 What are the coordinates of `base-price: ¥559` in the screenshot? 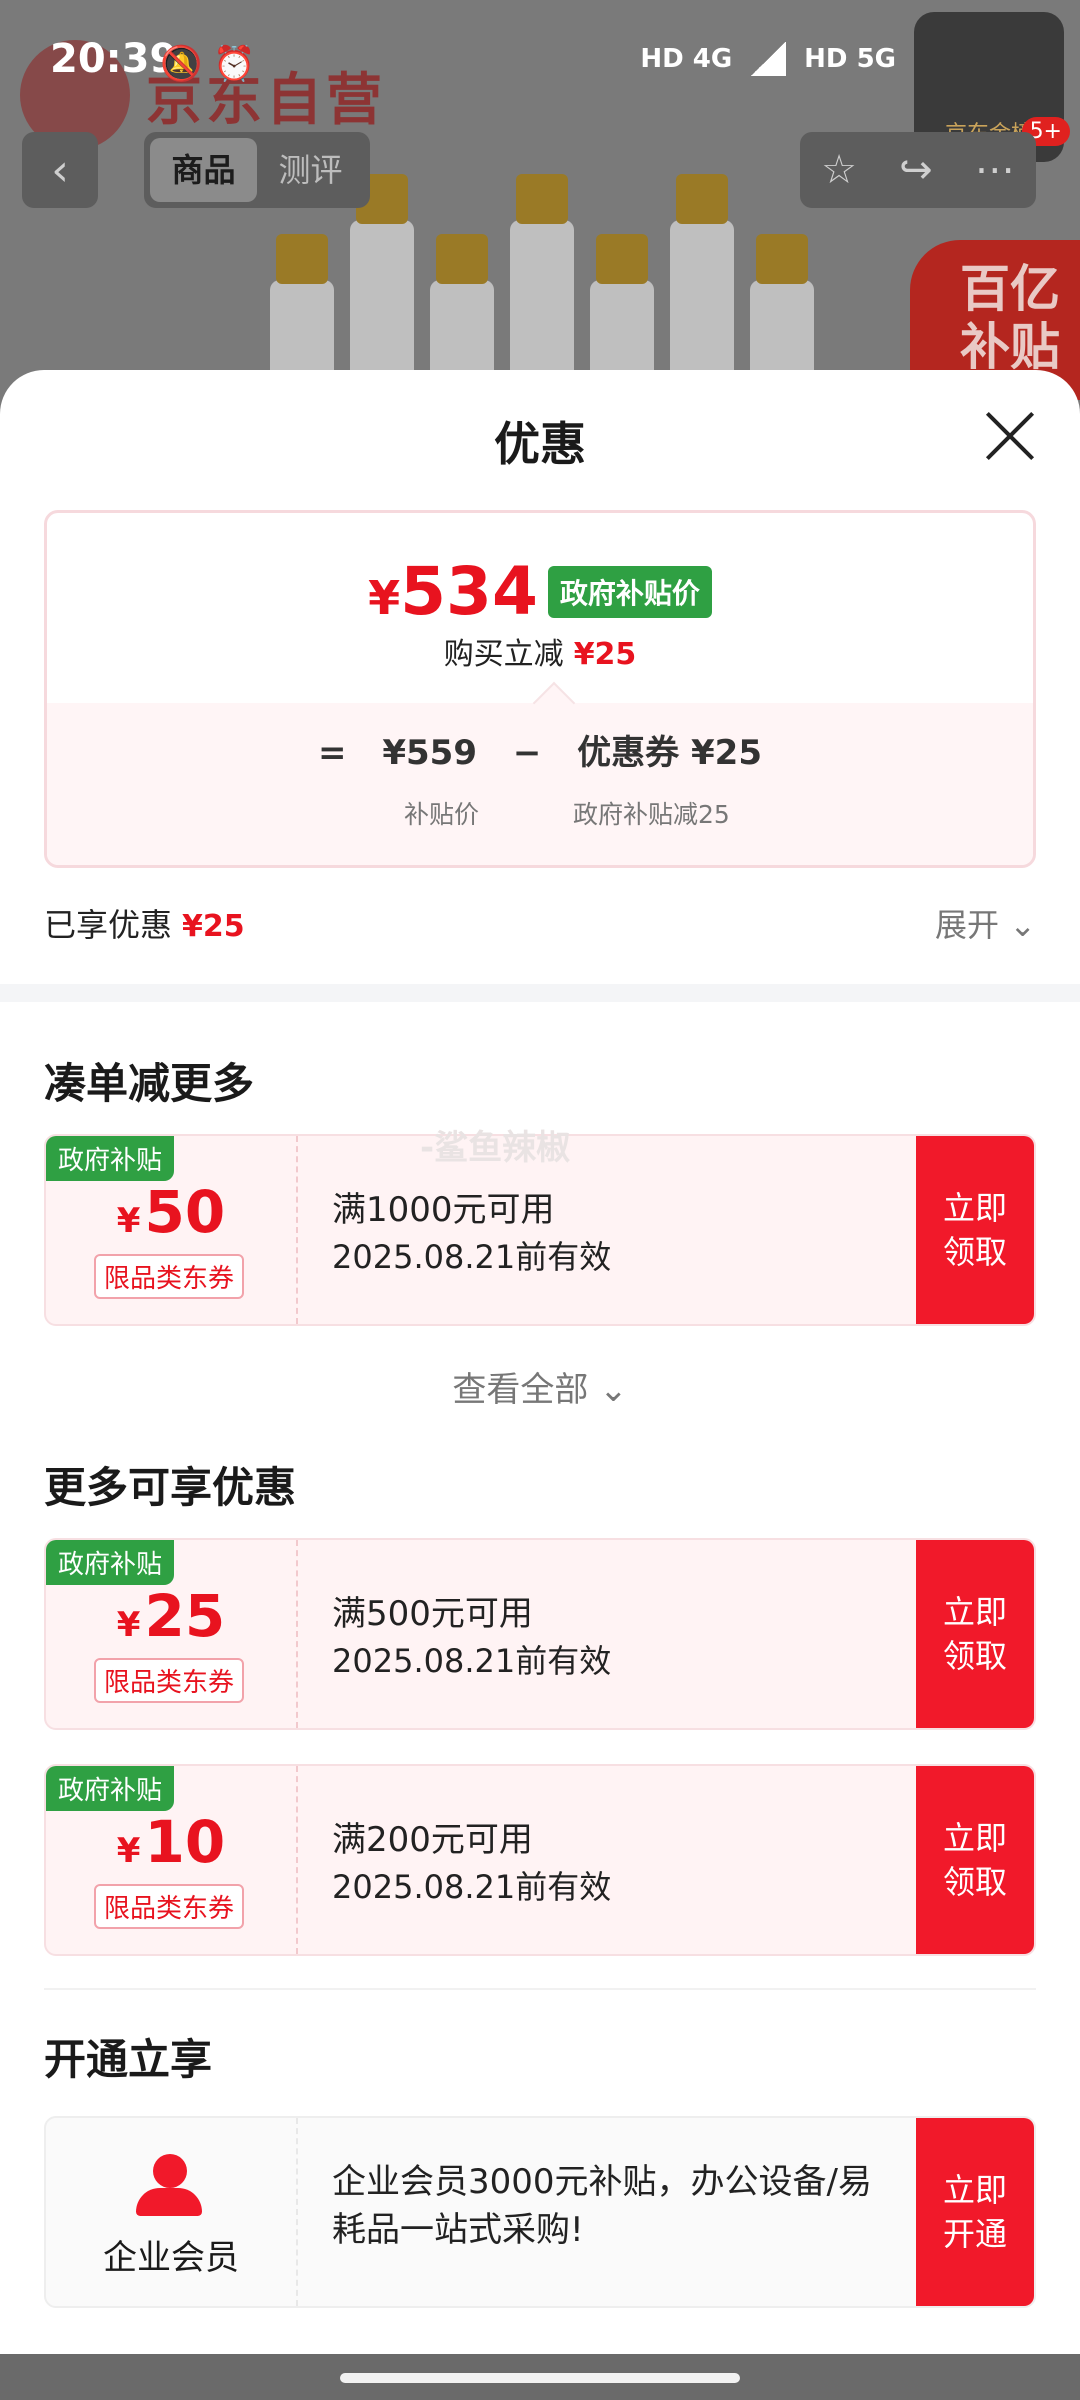 It's located at (429, 753).